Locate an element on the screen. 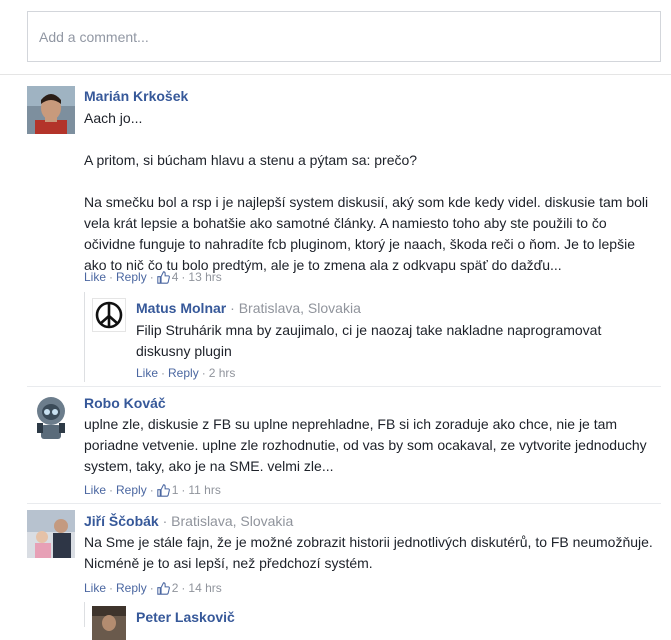 Image resolution: width=671 pixels, height=640 pixels. comment-actions: Like · Reply · 2 · 14 hrs is located at coordinates (153, 588).